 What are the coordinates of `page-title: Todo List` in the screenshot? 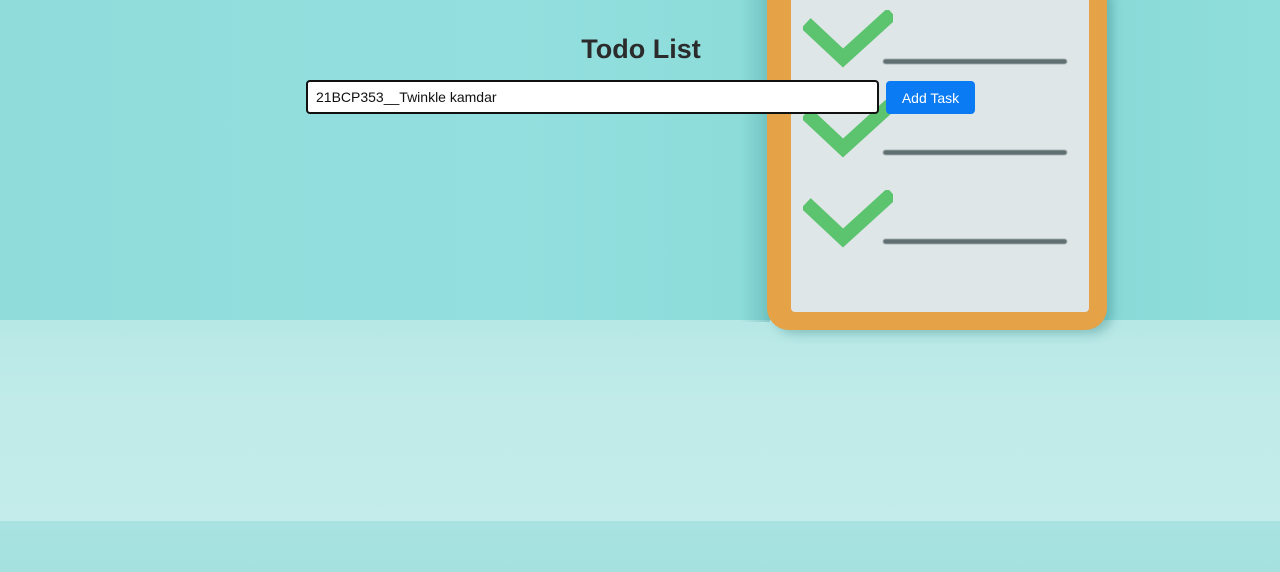 It's located at (641, 49).